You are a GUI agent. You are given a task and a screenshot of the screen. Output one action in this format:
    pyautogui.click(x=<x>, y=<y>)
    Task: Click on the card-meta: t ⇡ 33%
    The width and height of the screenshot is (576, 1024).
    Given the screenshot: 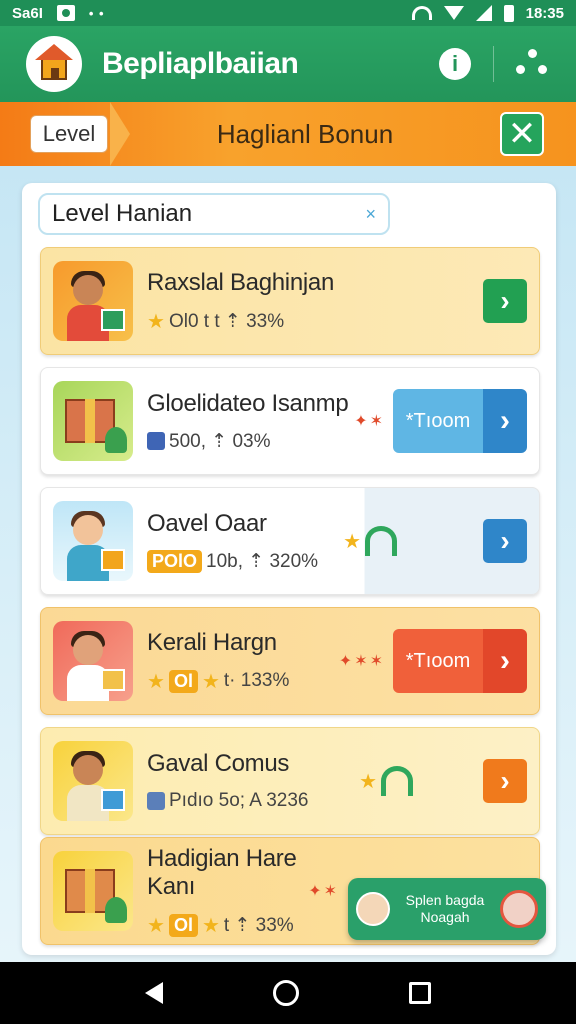 What is the action you would take?
    pyautogui.click(x=258, y=925)
    